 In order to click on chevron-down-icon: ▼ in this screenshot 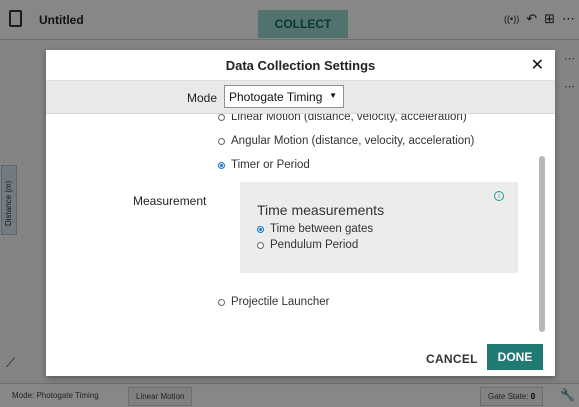, I will do `click(333, 95)`.